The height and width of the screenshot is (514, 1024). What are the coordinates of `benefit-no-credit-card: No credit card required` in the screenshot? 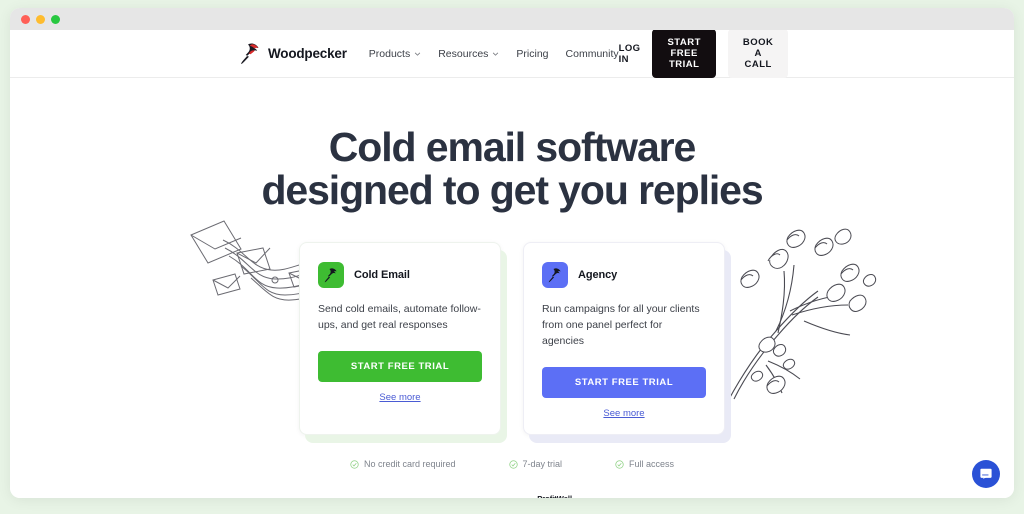 It's located at (403, 464).